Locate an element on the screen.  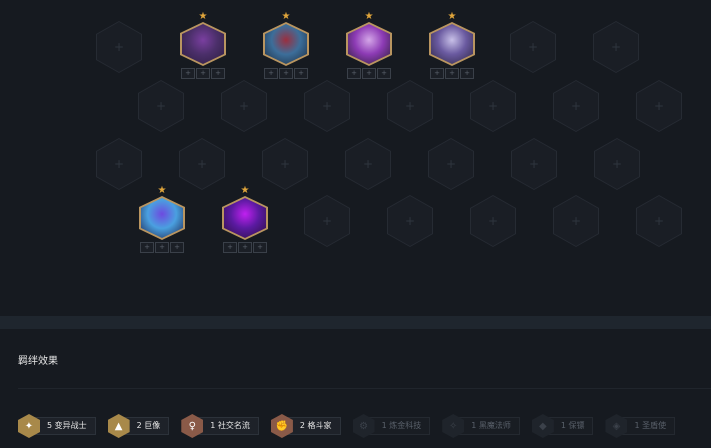
trait-badge: ✊ 2 格斗家 is located at coordinates (305, 426).